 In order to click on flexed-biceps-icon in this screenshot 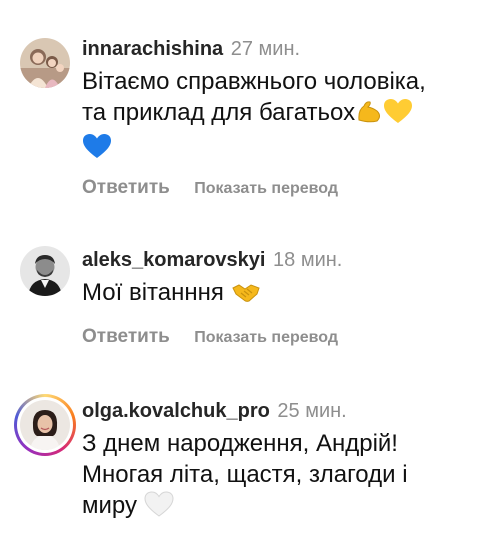, I will do `click(369, 115)`.